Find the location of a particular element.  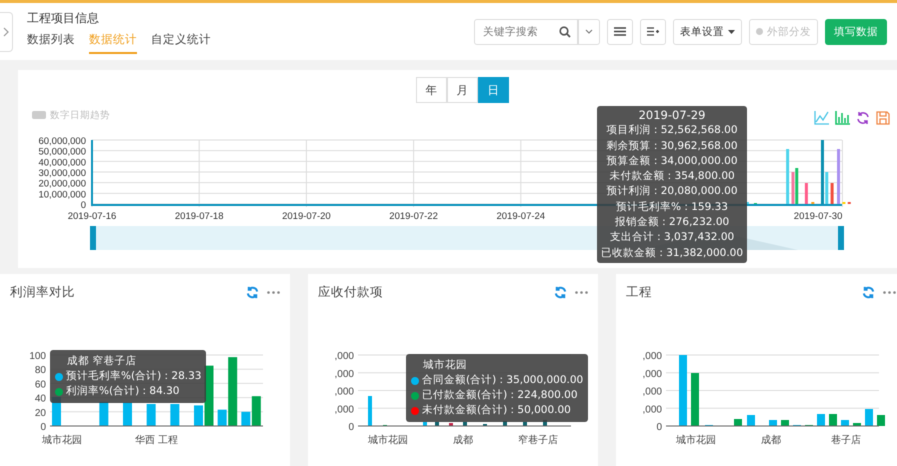

menu-icon is located at coordinates (620, 31).